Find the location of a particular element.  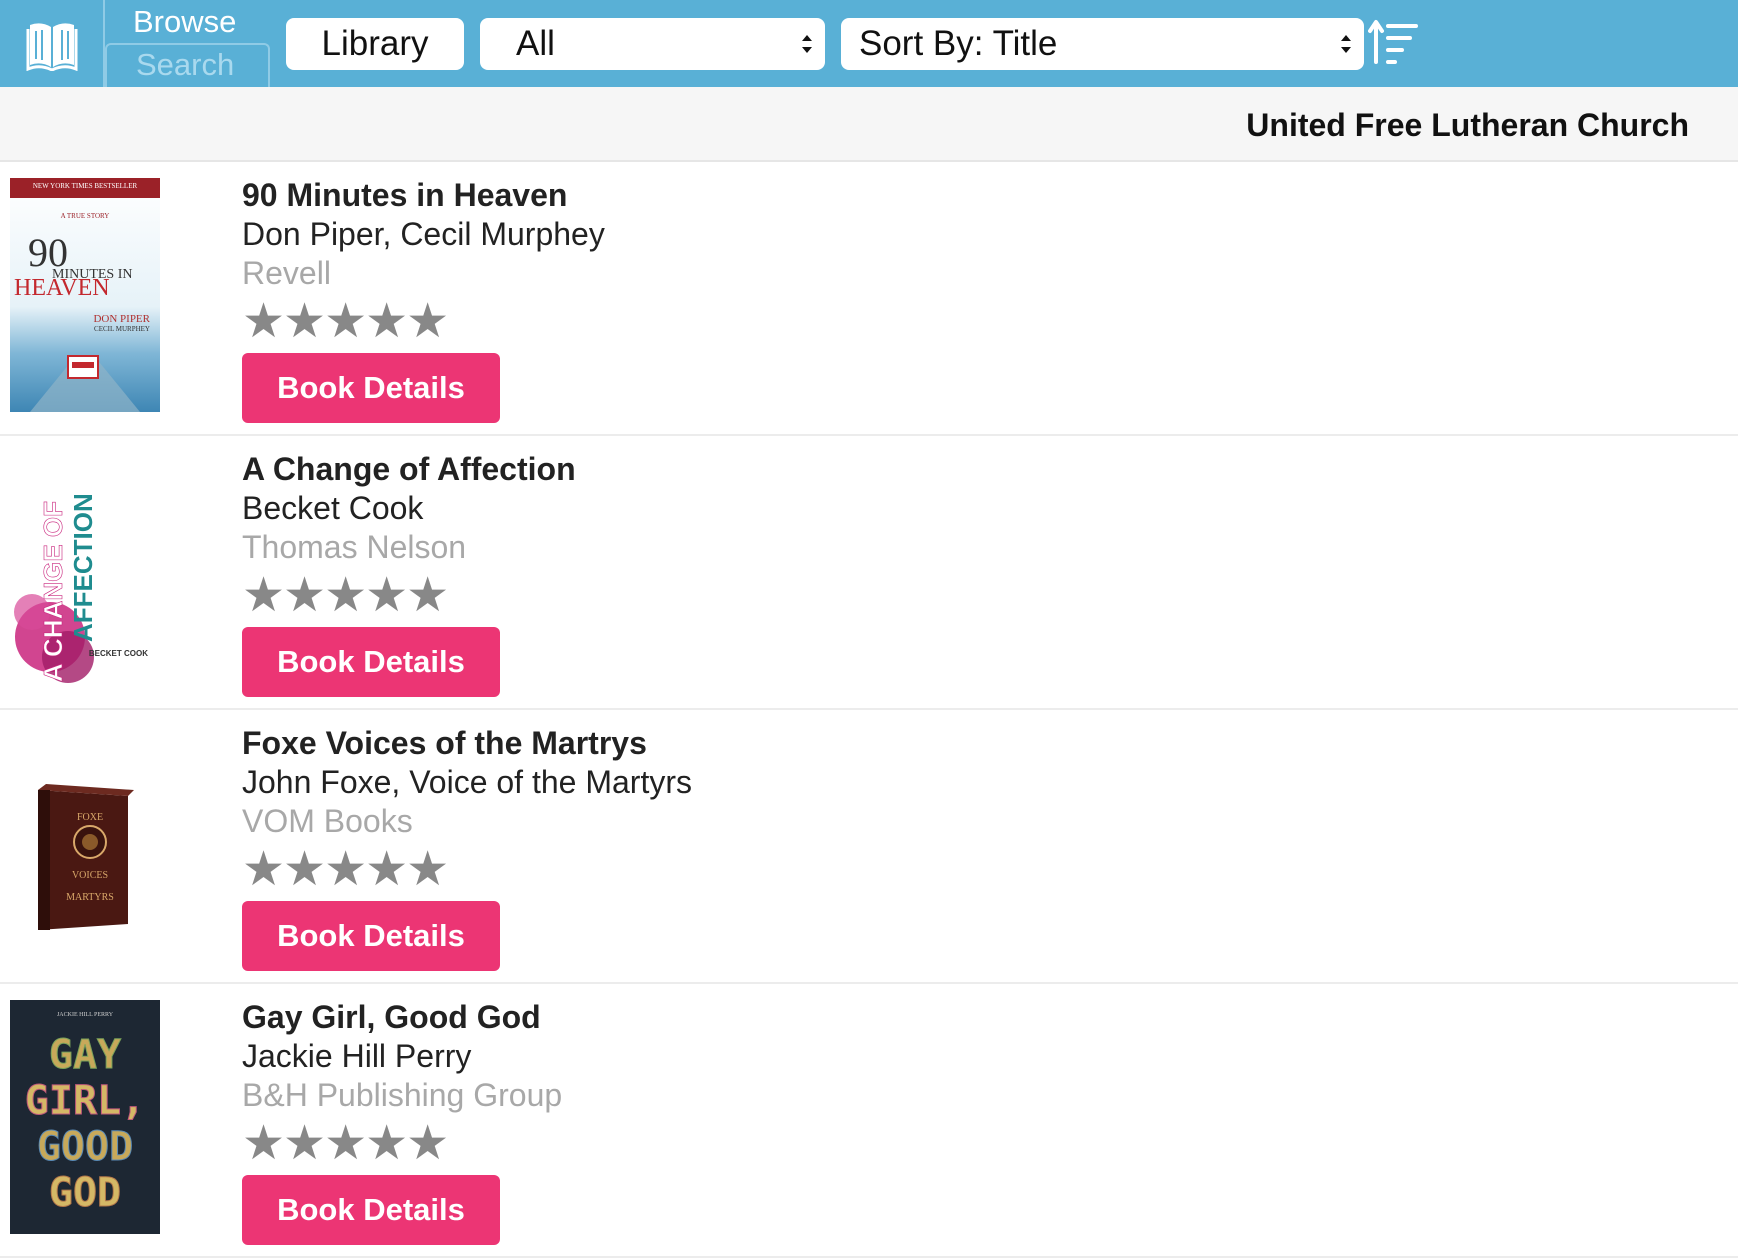

book-author: Jackie Hill Perry is located at coordinates (357, 1056).